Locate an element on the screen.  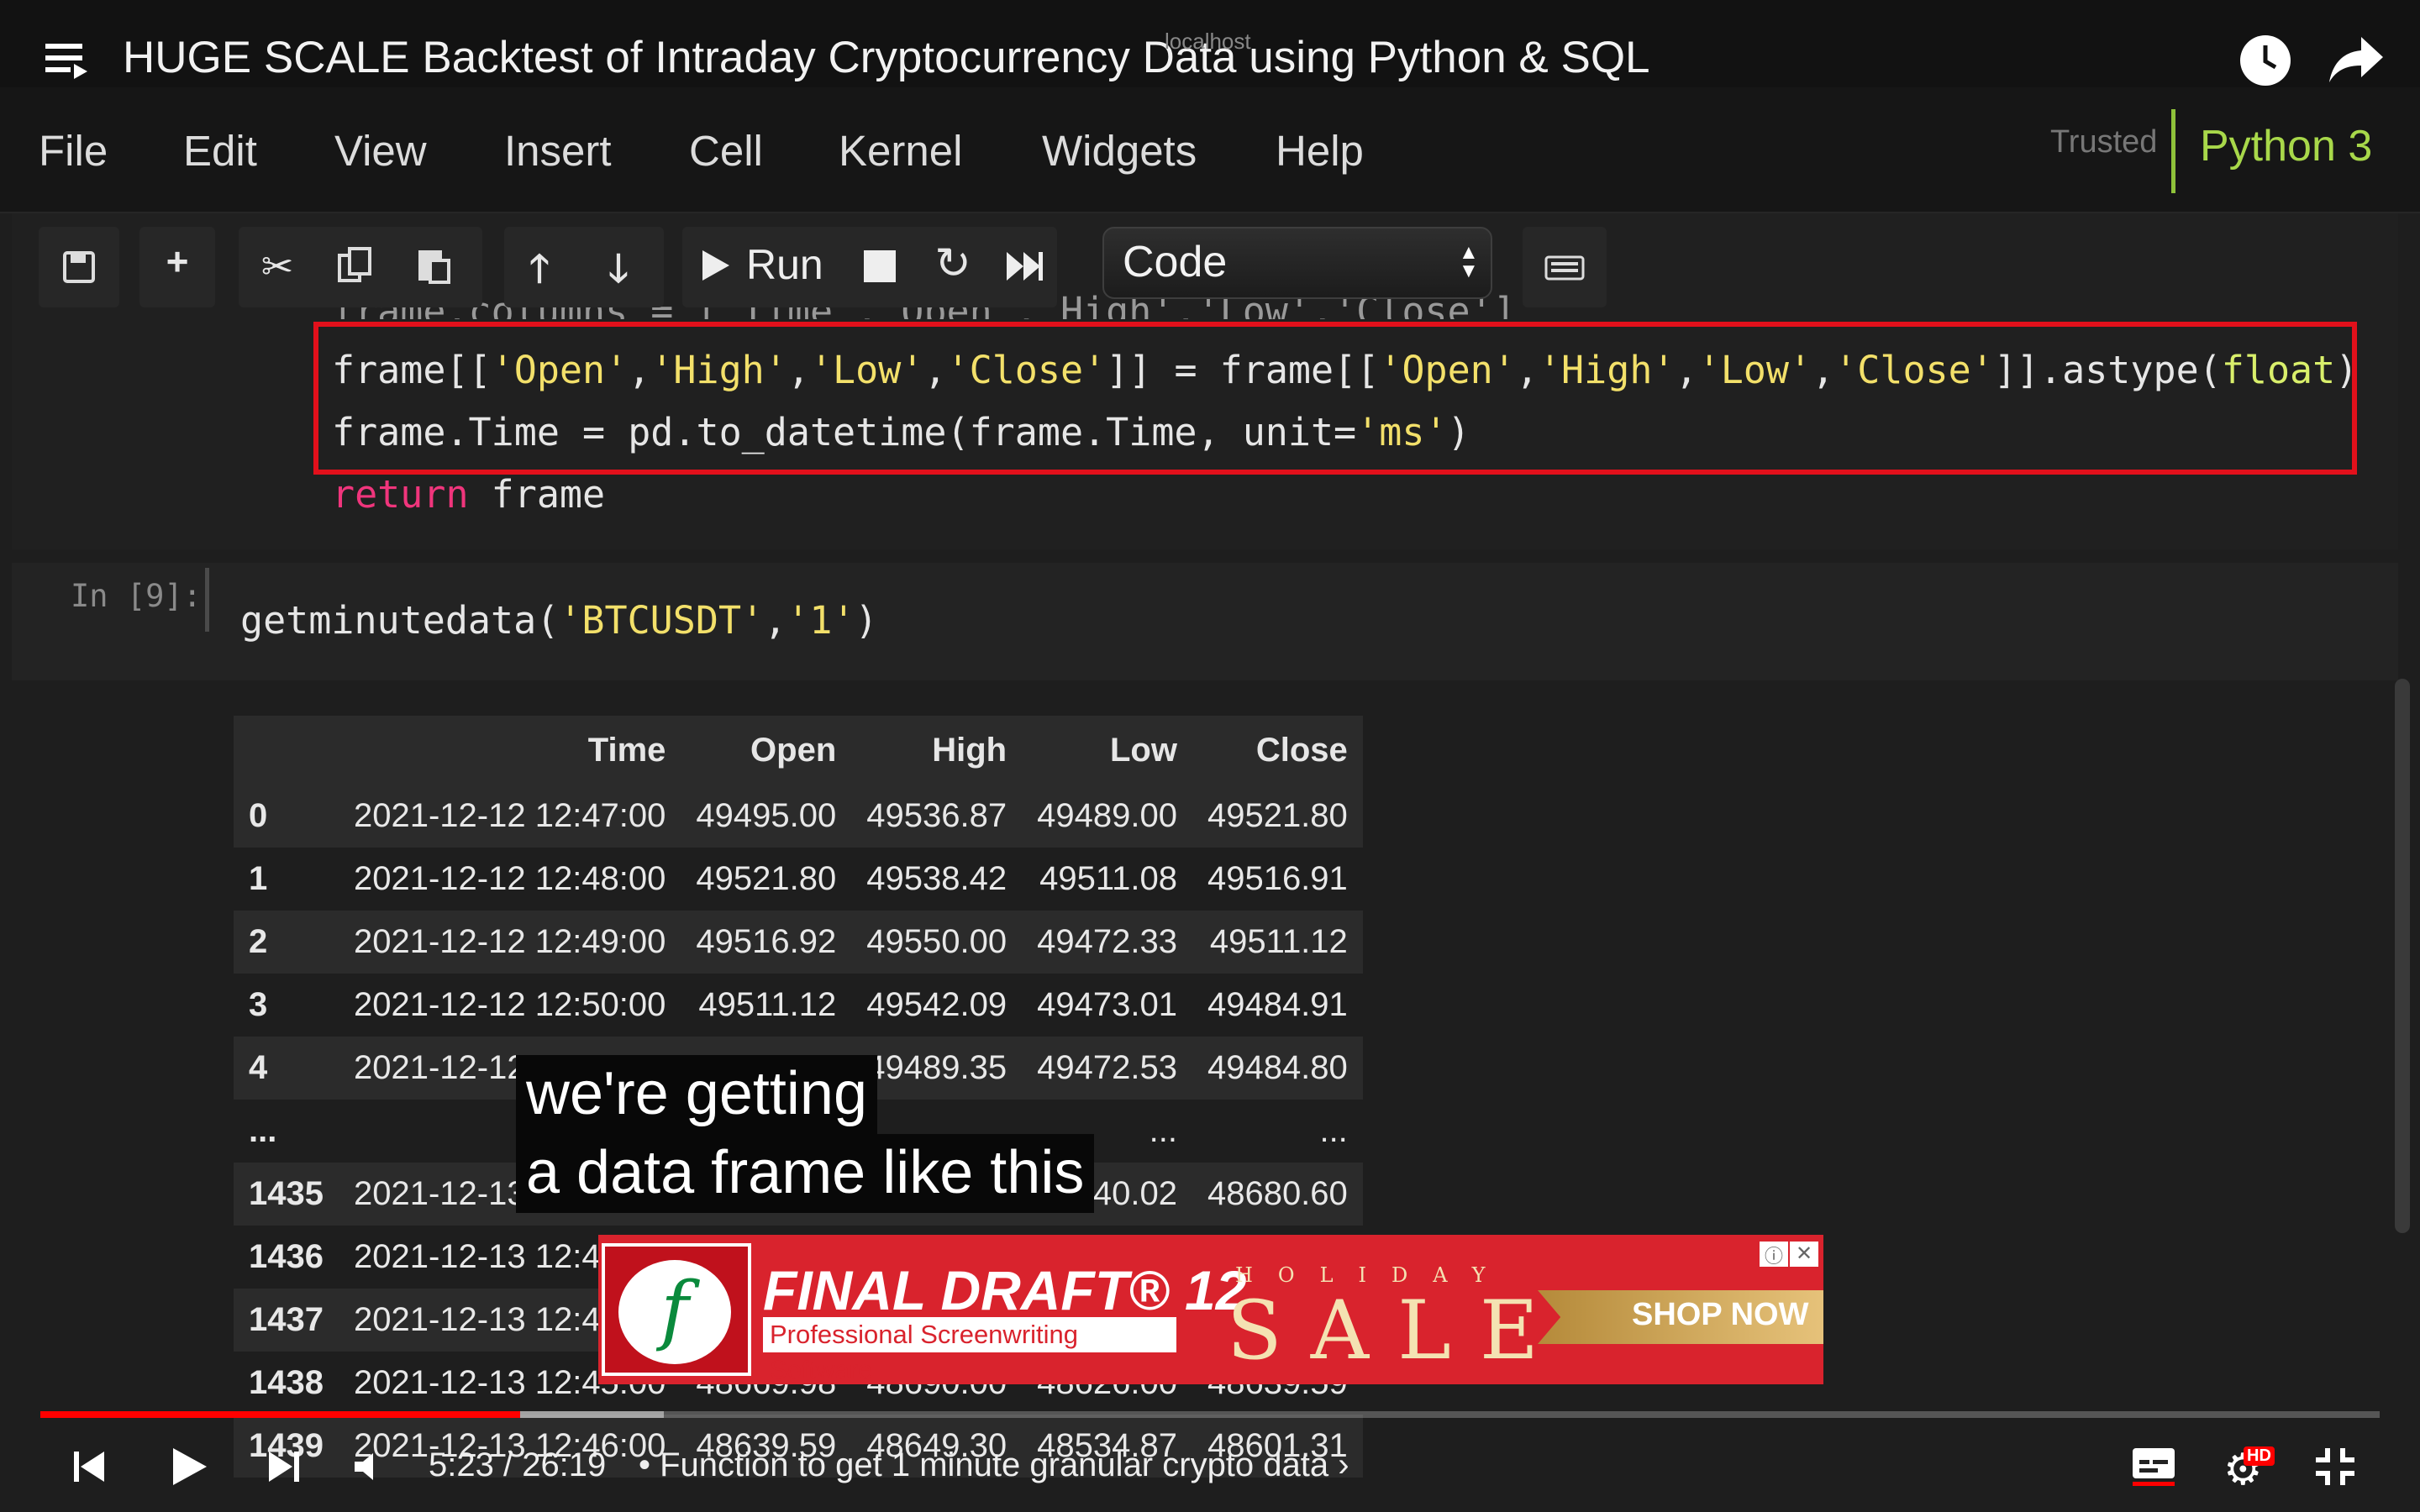
restart-icon: ↻ is located at coordinates (953, 264).